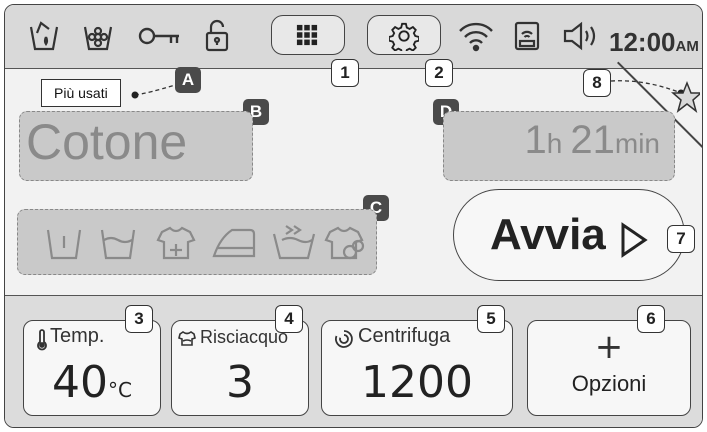  Describe the element at coordinates (654, 42) in the screenshot. I see `clock: 12:00AM` at that location.